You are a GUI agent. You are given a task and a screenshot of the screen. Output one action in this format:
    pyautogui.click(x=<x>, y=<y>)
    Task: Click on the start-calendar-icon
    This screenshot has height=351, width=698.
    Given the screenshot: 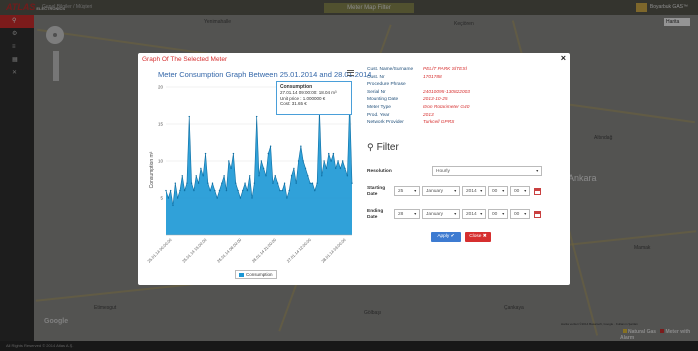 What is the action you would take?
    pyautogui.click(x=537, y=191)
    